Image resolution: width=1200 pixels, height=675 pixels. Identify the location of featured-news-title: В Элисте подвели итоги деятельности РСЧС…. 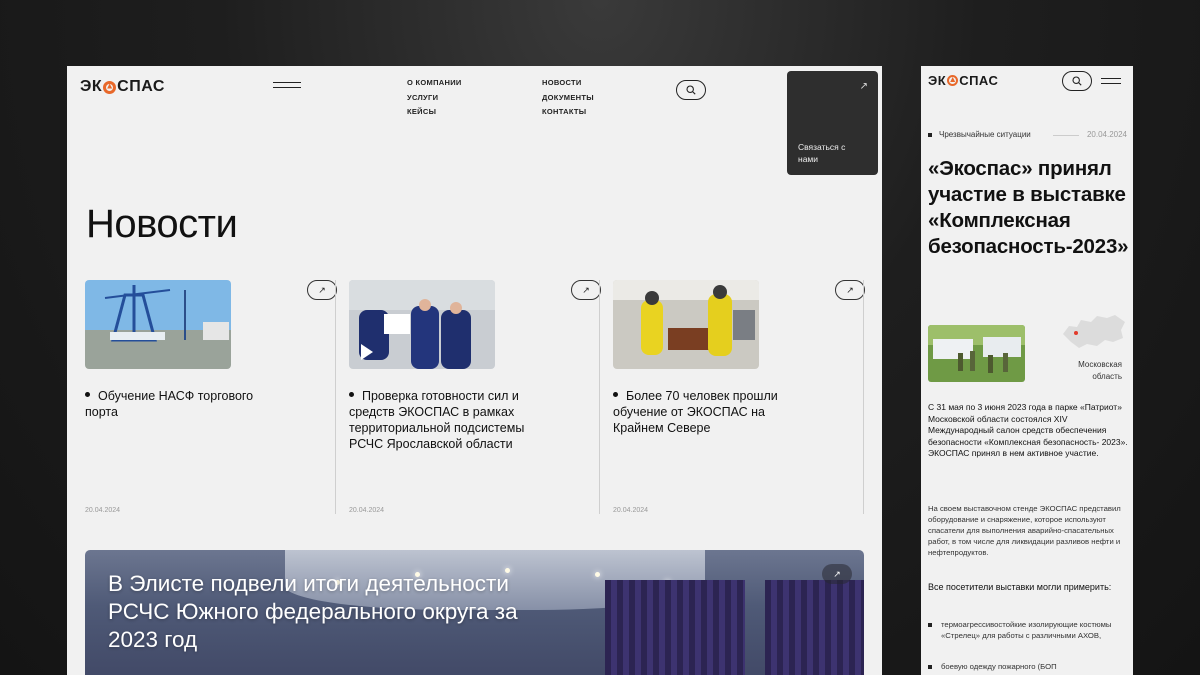
(338, 612).